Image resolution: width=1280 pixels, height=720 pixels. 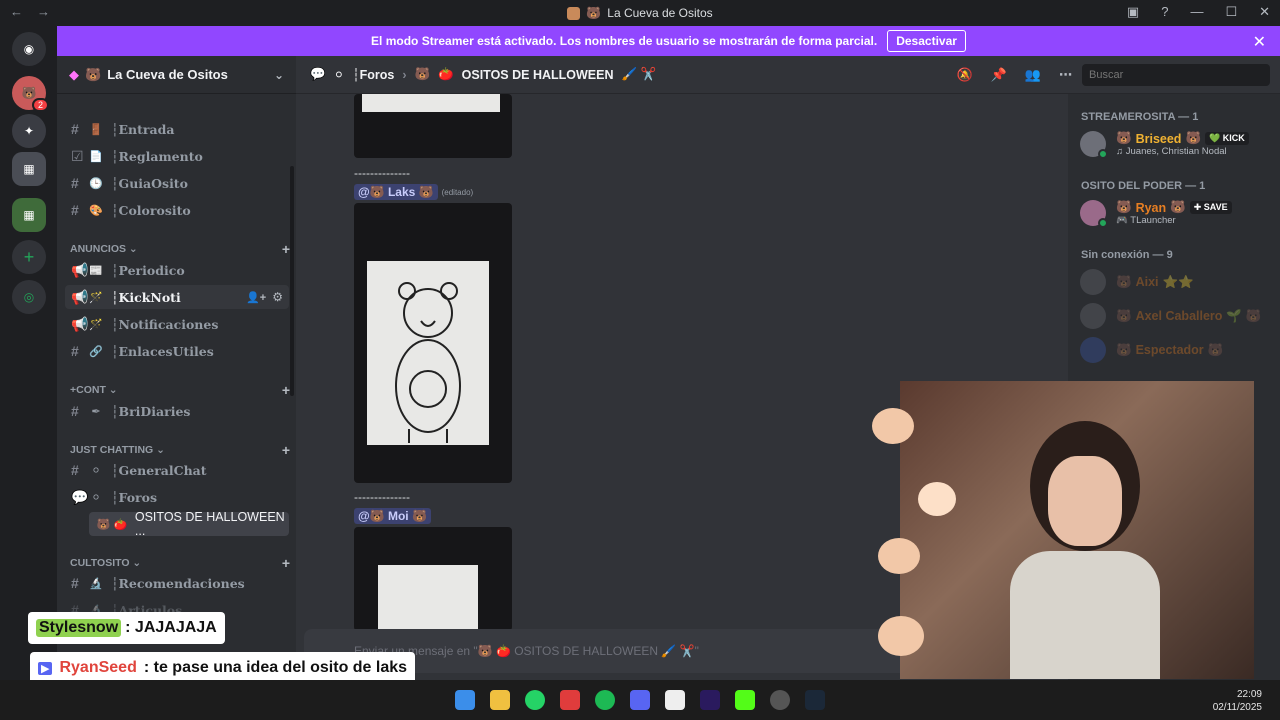 What do you see at coordinates (96, 324) in the screenshot?
I see `wand-icon: 🪄` at bounding box center [96, 324].